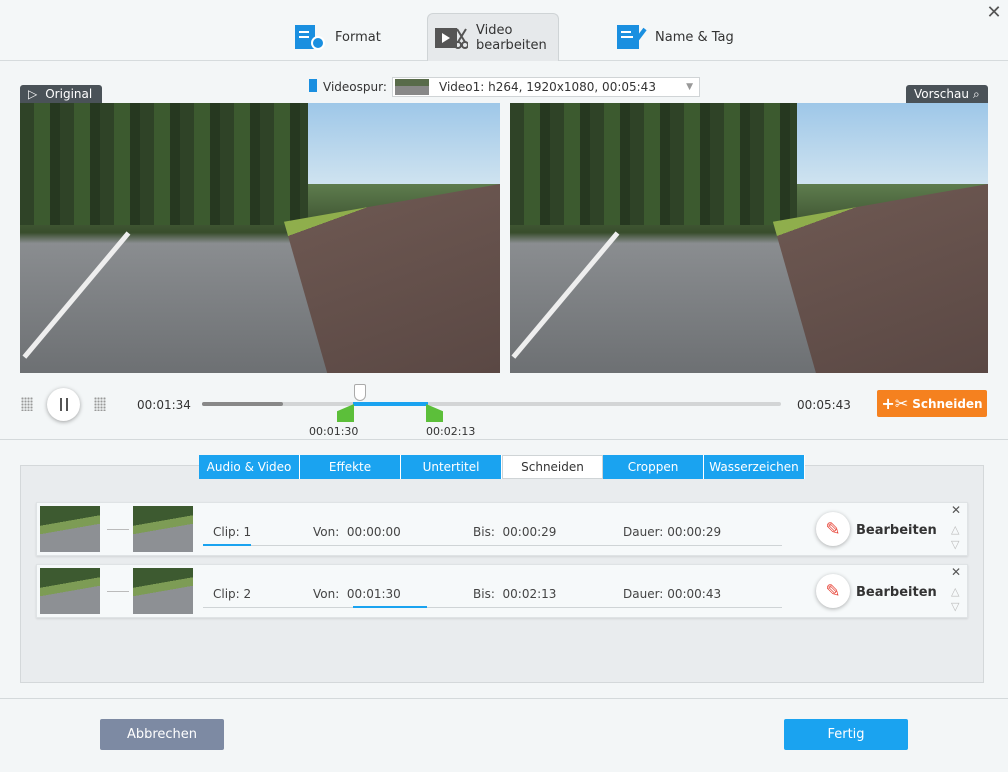 The image size is (1008, 772). What do you see at coordinates (247, 532) in the screenshot?
I see `clip-number: 1` at bounding box center [247, 532].